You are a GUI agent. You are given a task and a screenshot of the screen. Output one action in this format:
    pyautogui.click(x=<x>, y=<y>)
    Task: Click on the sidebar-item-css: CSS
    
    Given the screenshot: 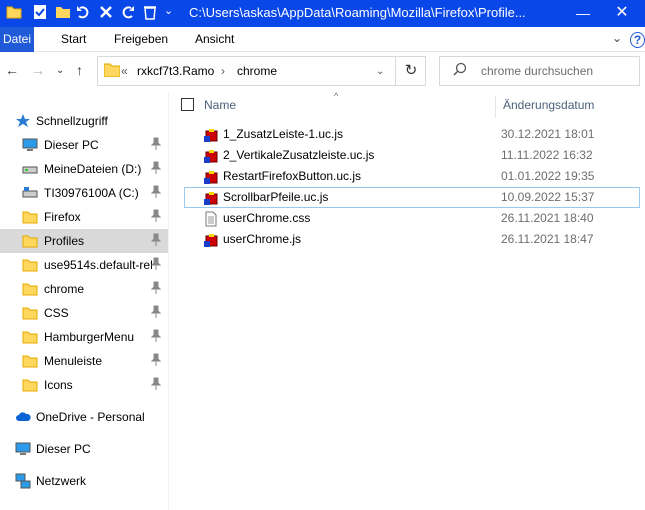 What is the action you would take?
    pyautogui.click(x=84, y=313)
    